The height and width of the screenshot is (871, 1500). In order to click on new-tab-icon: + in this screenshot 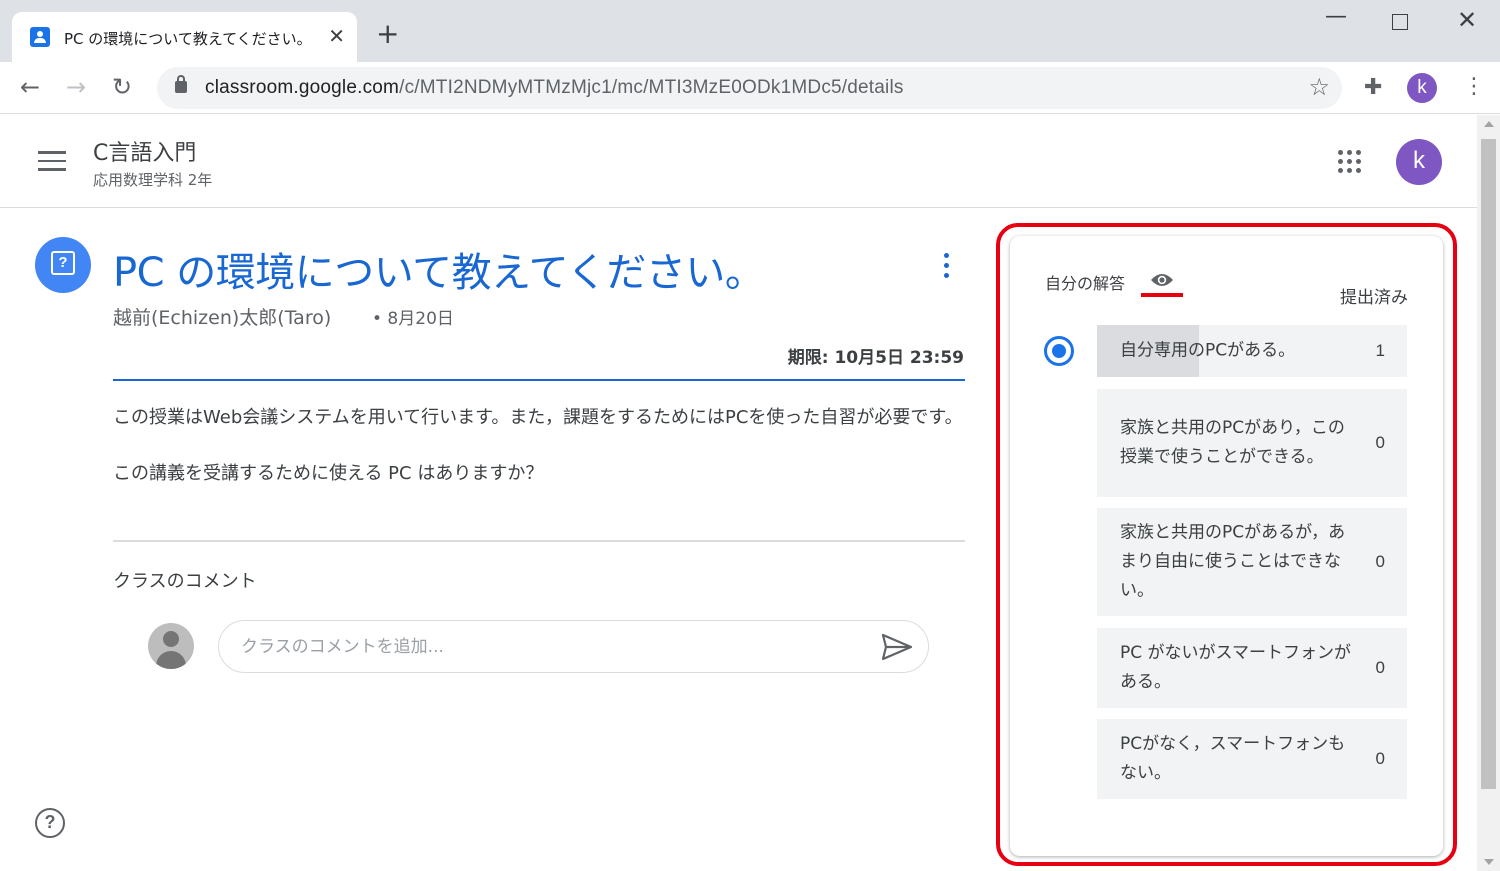, I will do `click(387, 34)`.